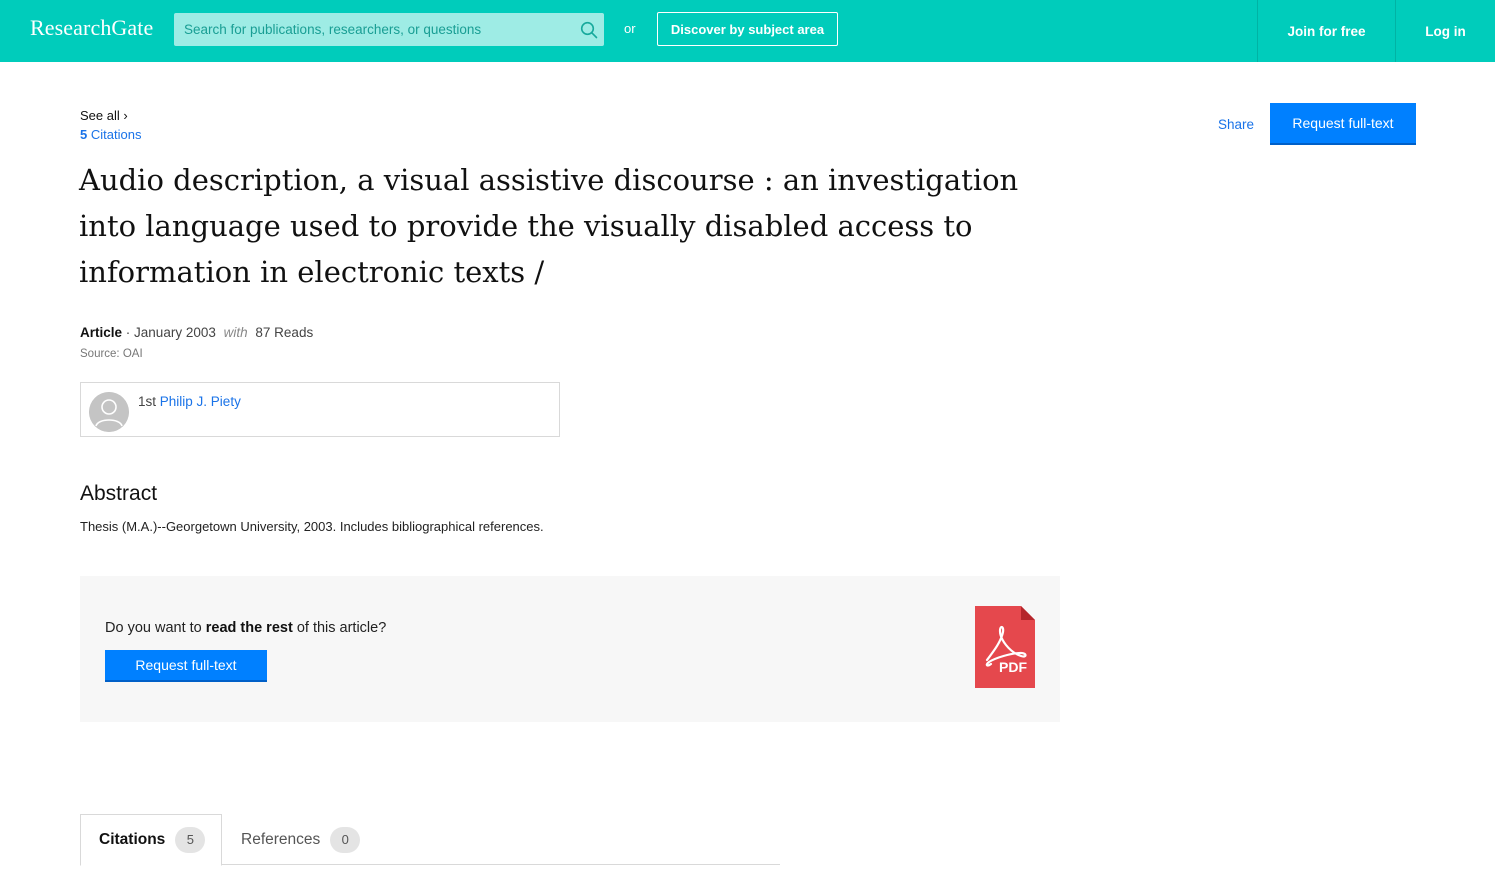  I want to click on tab-count-badge: 5, so click(190, 840).